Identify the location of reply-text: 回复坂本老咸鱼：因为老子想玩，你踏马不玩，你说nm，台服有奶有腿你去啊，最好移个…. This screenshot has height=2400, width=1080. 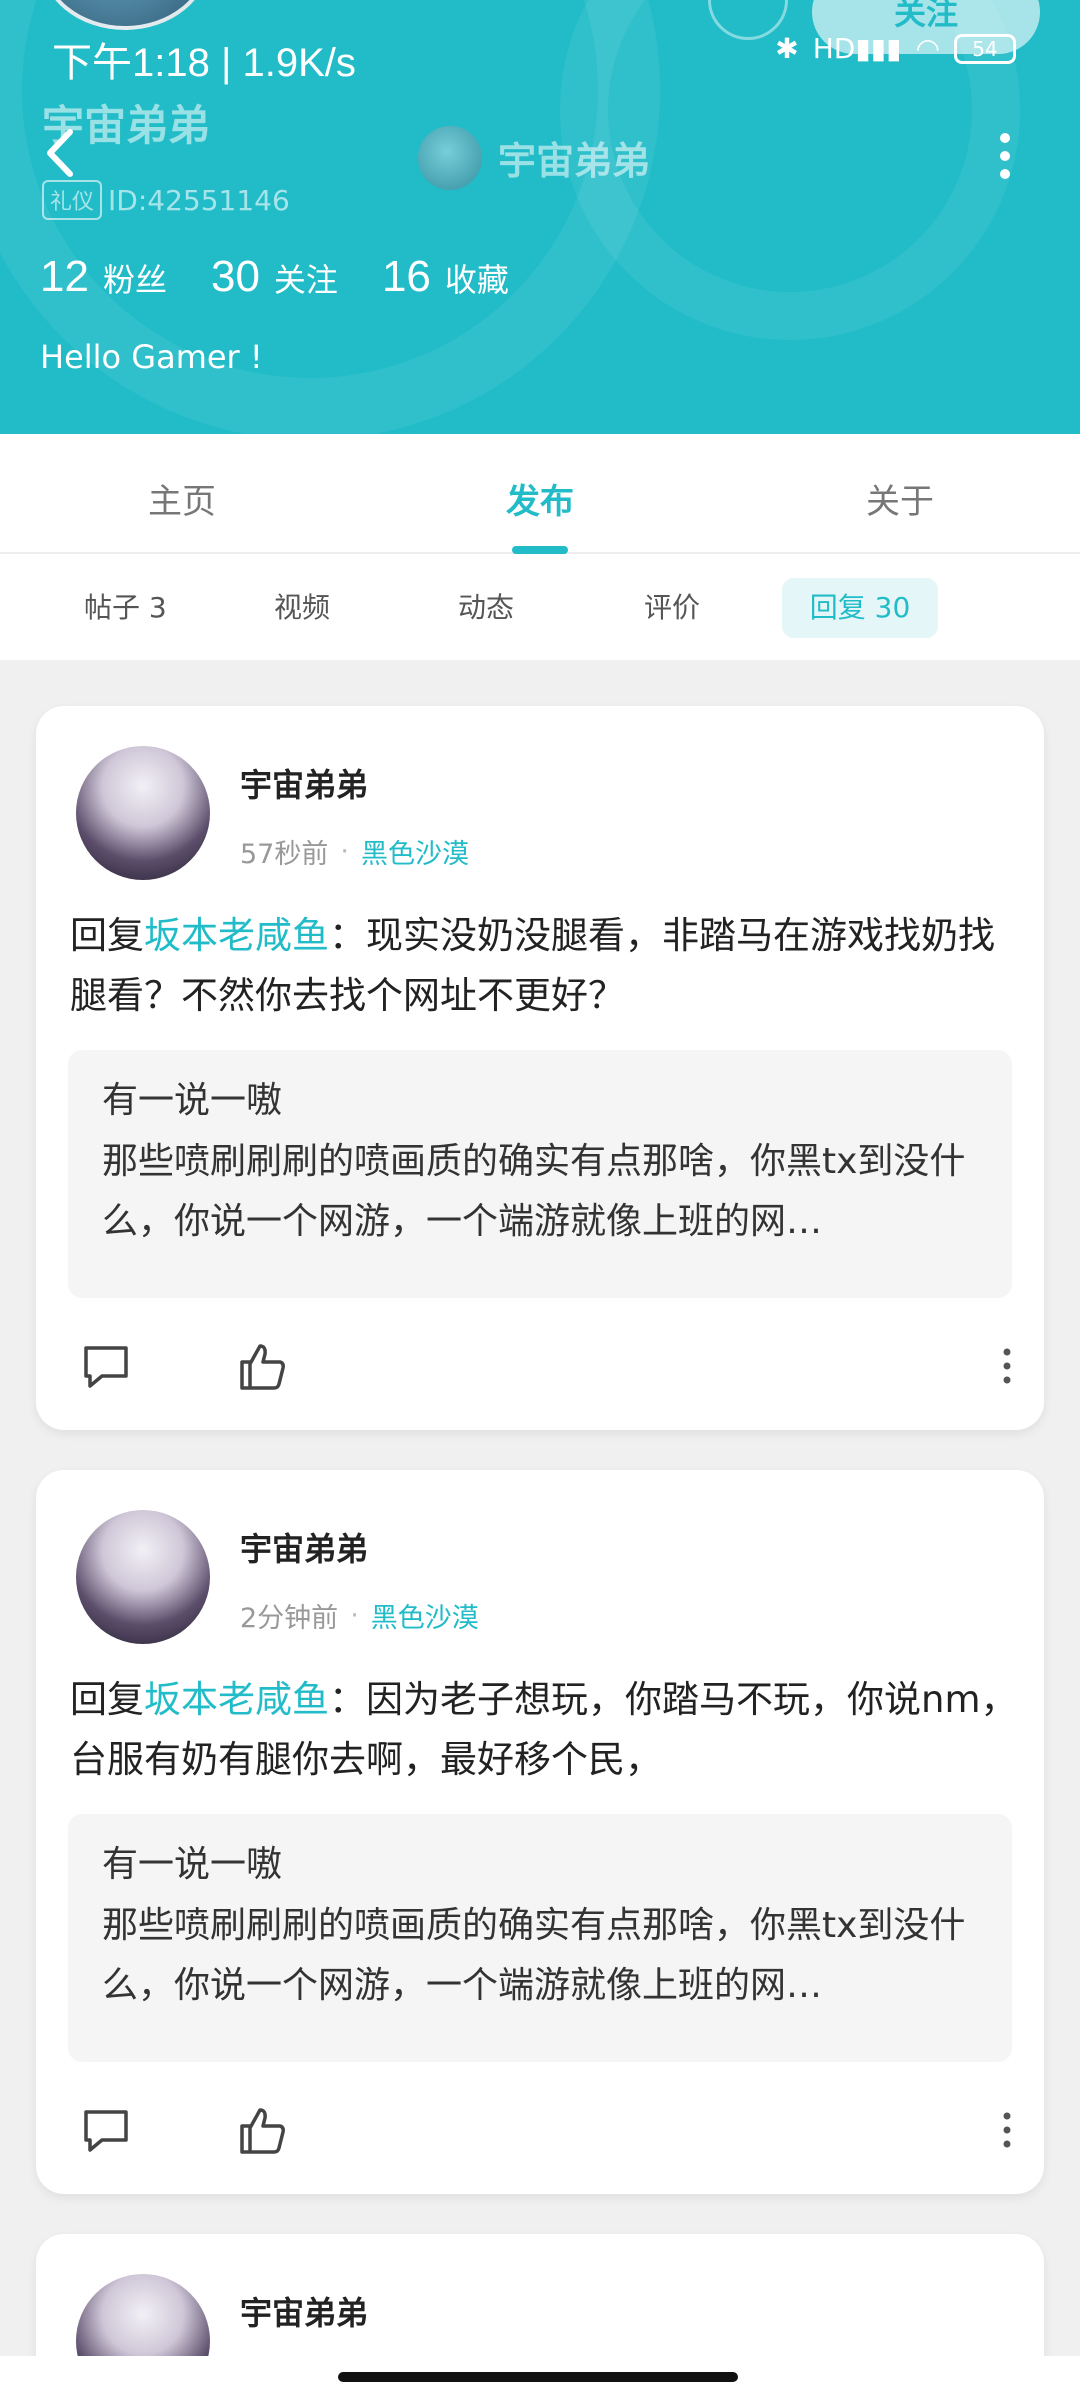
(545, 1730).